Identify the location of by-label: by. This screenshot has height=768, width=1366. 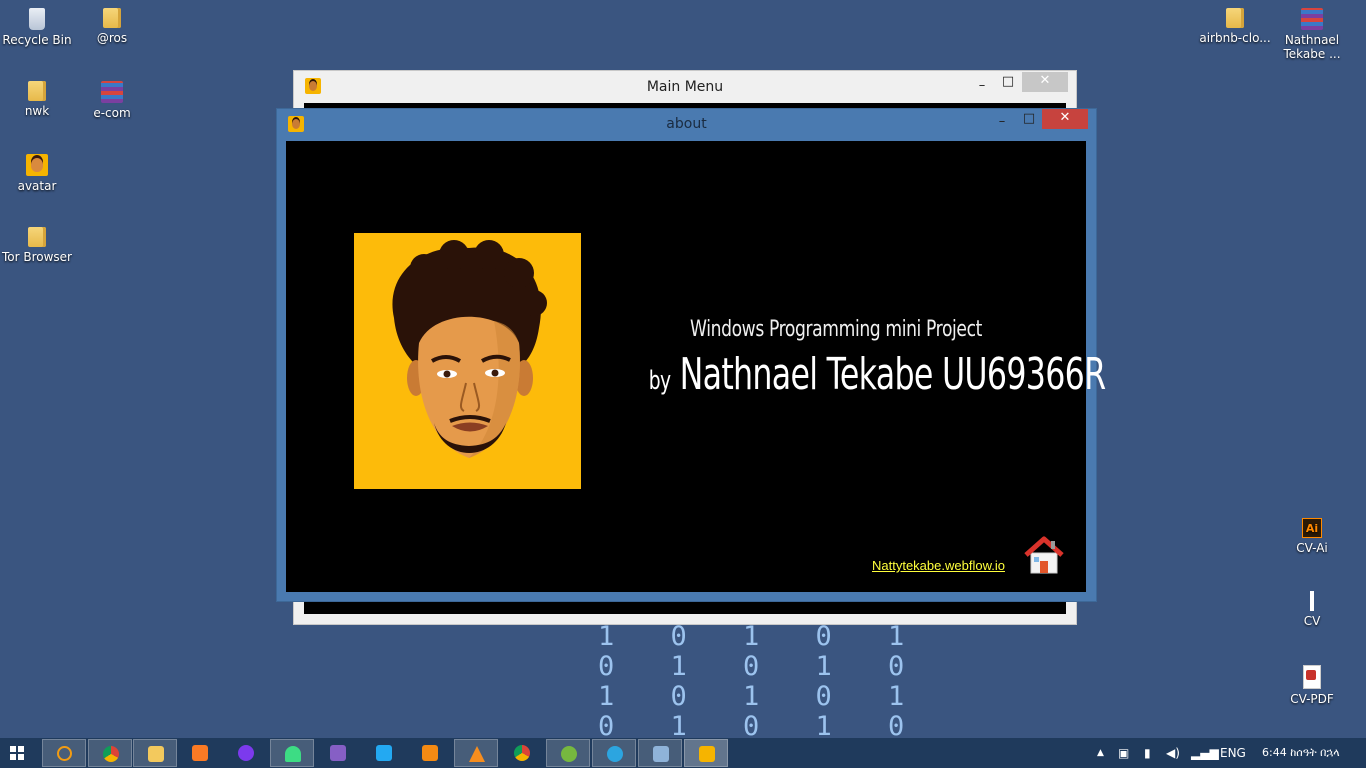
(659, 381).